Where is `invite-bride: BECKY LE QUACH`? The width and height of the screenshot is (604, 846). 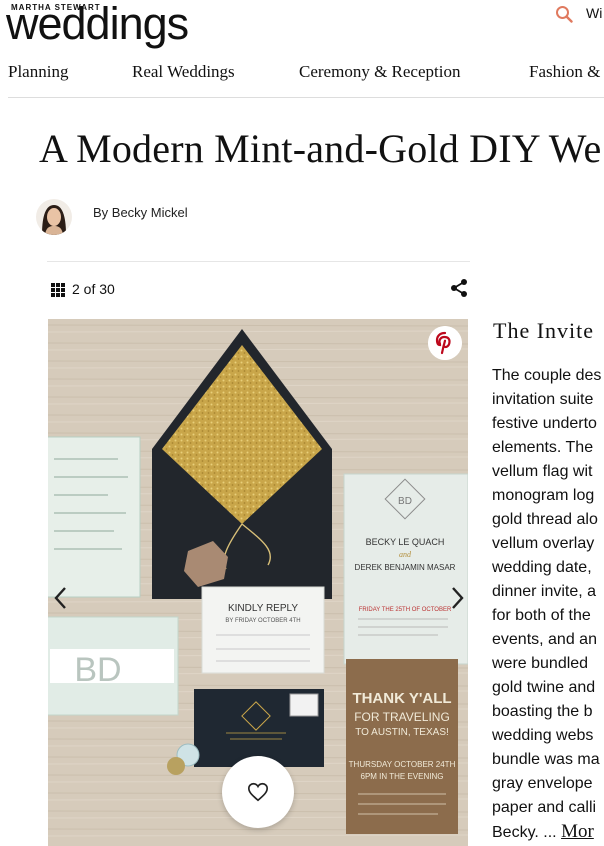 invite-bride: BECKY LE QUACH is located at coordinates (405, 542).